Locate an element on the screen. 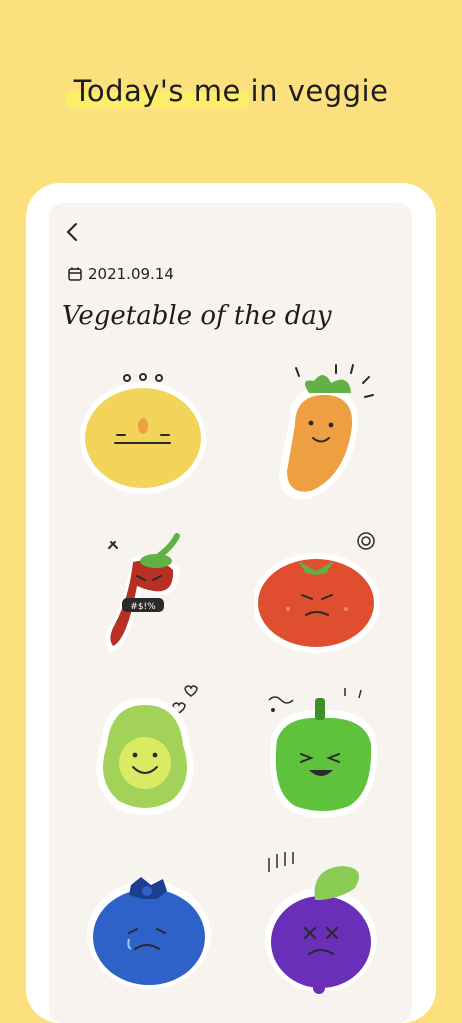 The image size is (462, 1023). chili-label: #$!% is located at coordinates (143, 607).